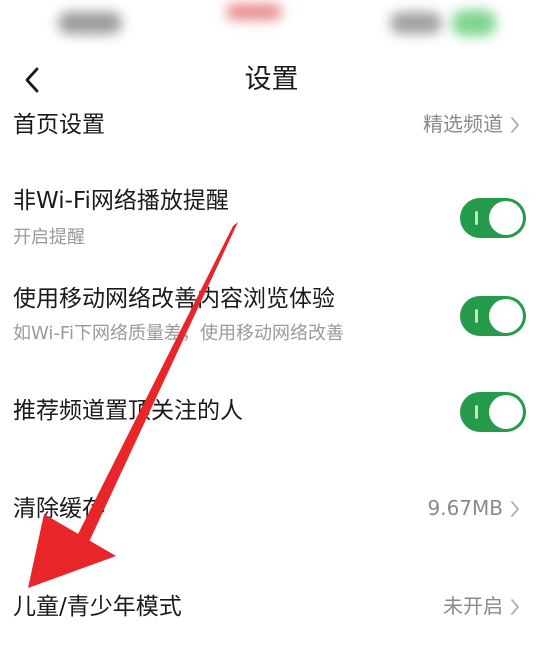 This screenshot has width=543, height=649. Describe the element at coordinates (271, 125) in the screenshot. I see `setting-home: 首页设置 精选频道` at that location.